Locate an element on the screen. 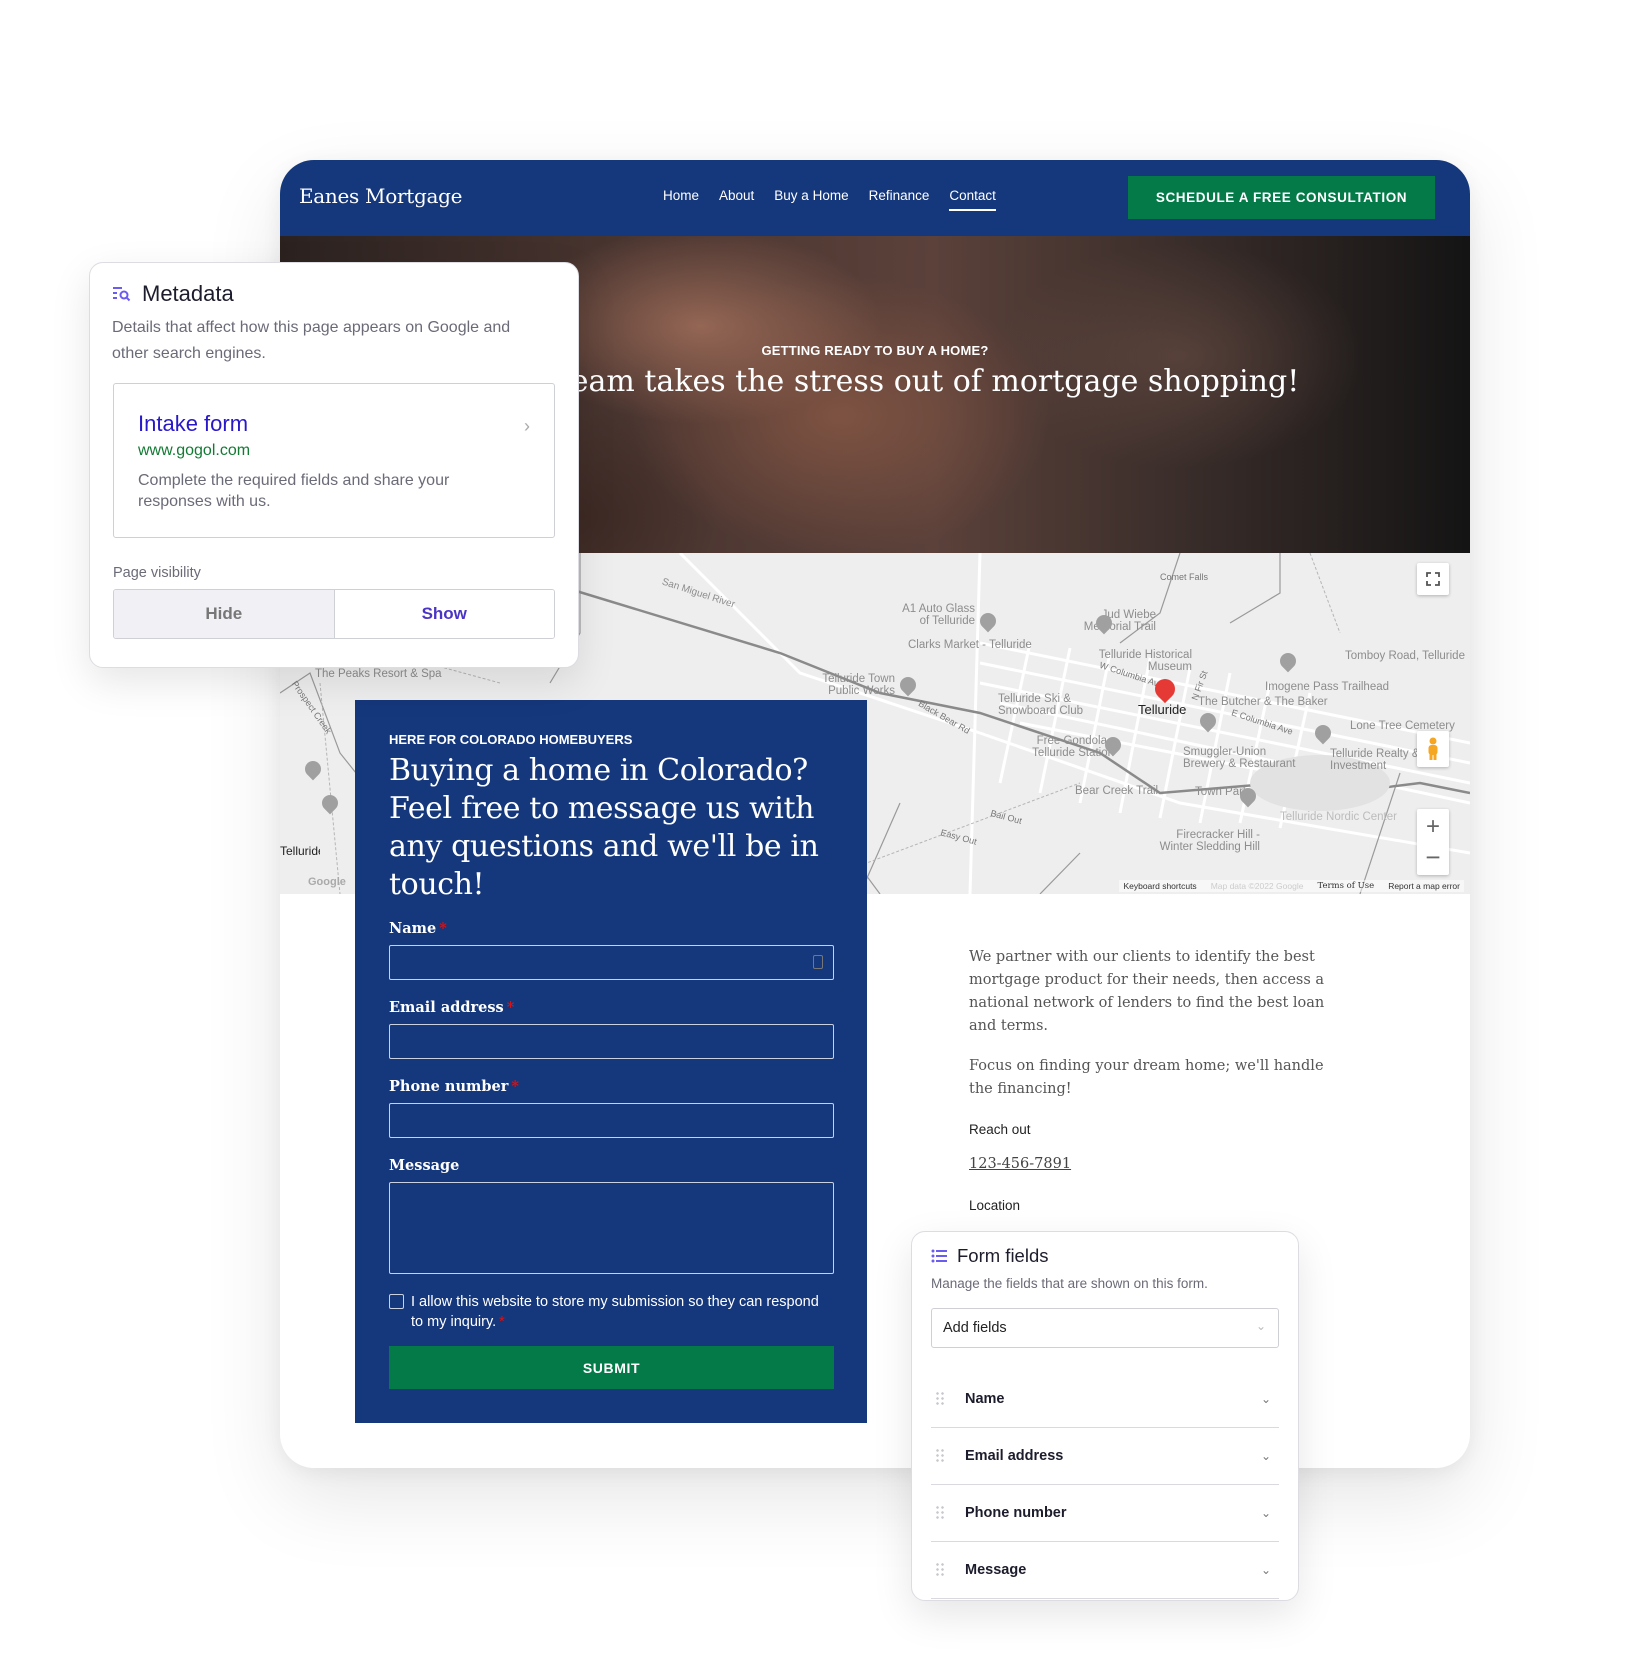 The height and width of the screenshot is (1676, 1633). name-label: Name * is located at coordinates (418, 928).